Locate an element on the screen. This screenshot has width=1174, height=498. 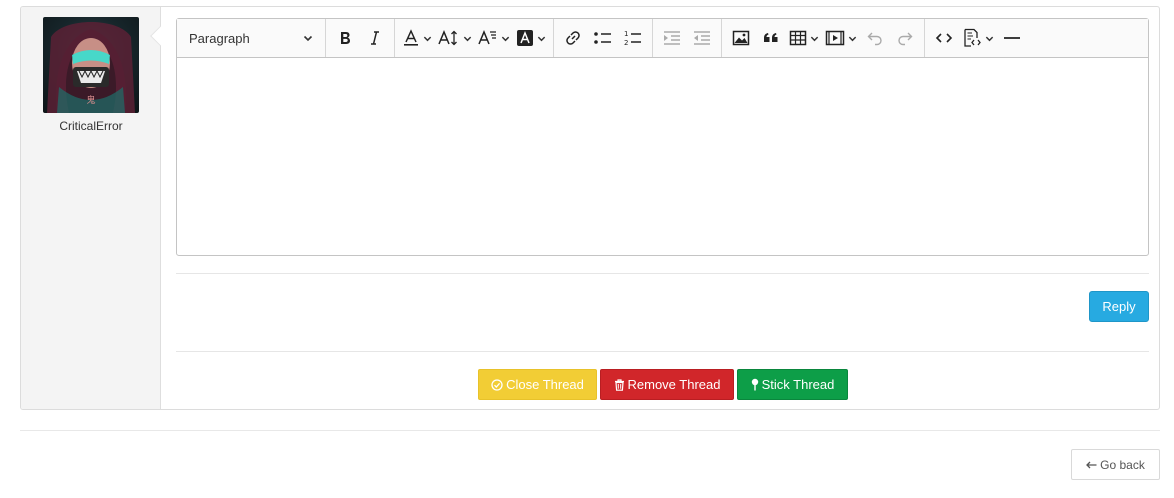
redo-icon is located at coordinates (905, 39).